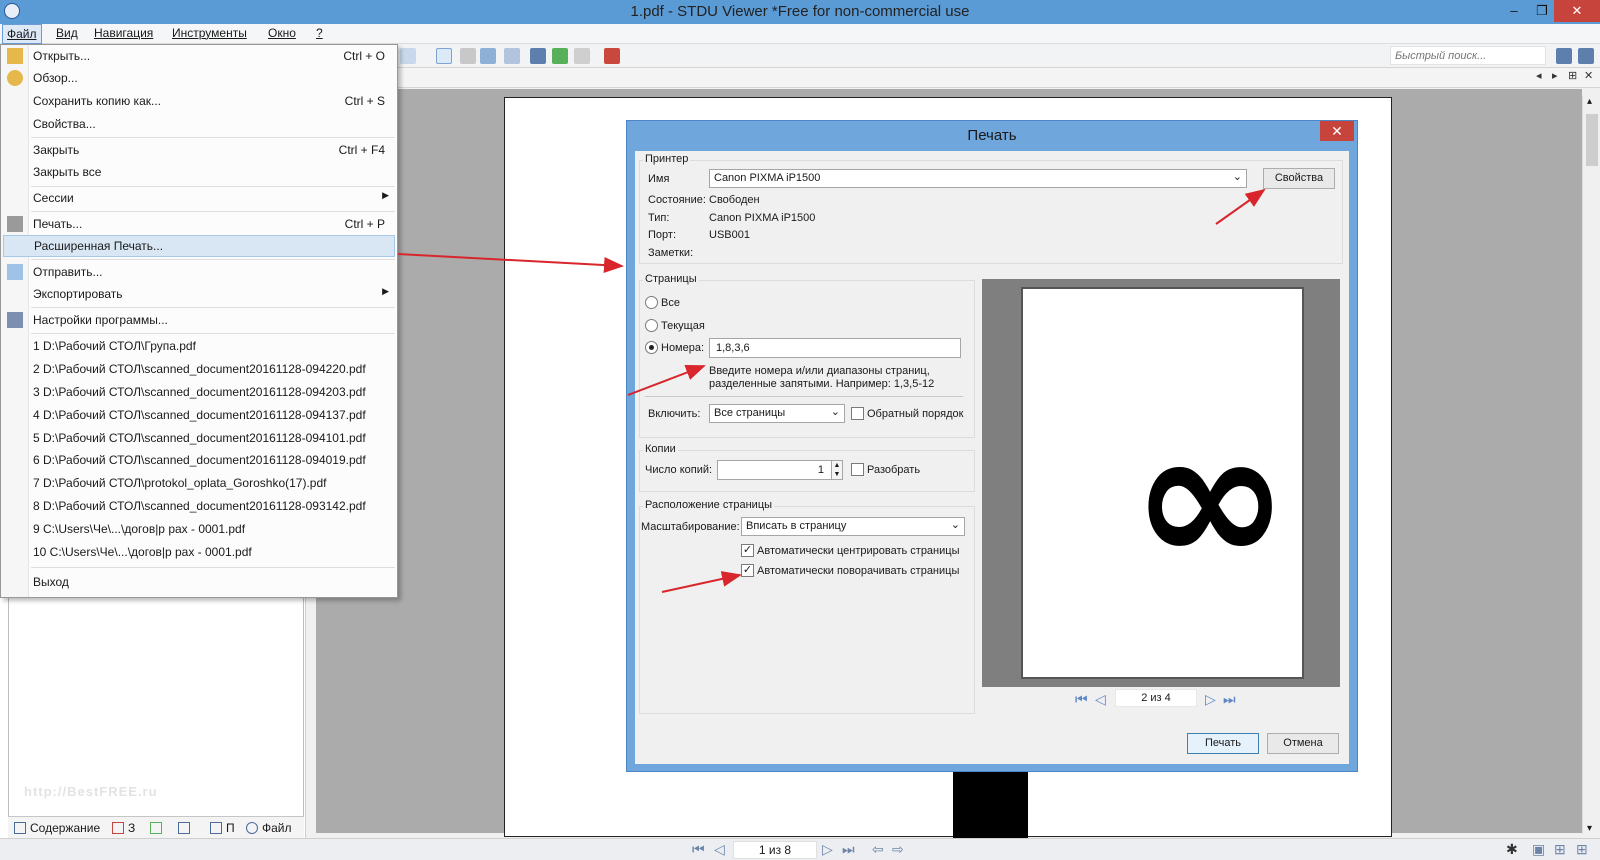 The image size is (1600, 860). I want to click on arrow-to-page-numbers, so click(666, 380).